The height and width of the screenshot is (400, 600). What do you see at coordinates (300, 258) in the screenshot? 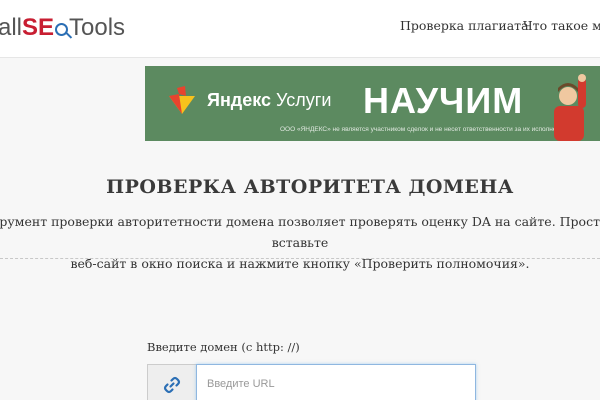
I see `section-divider` at bounding box center [300, 258].